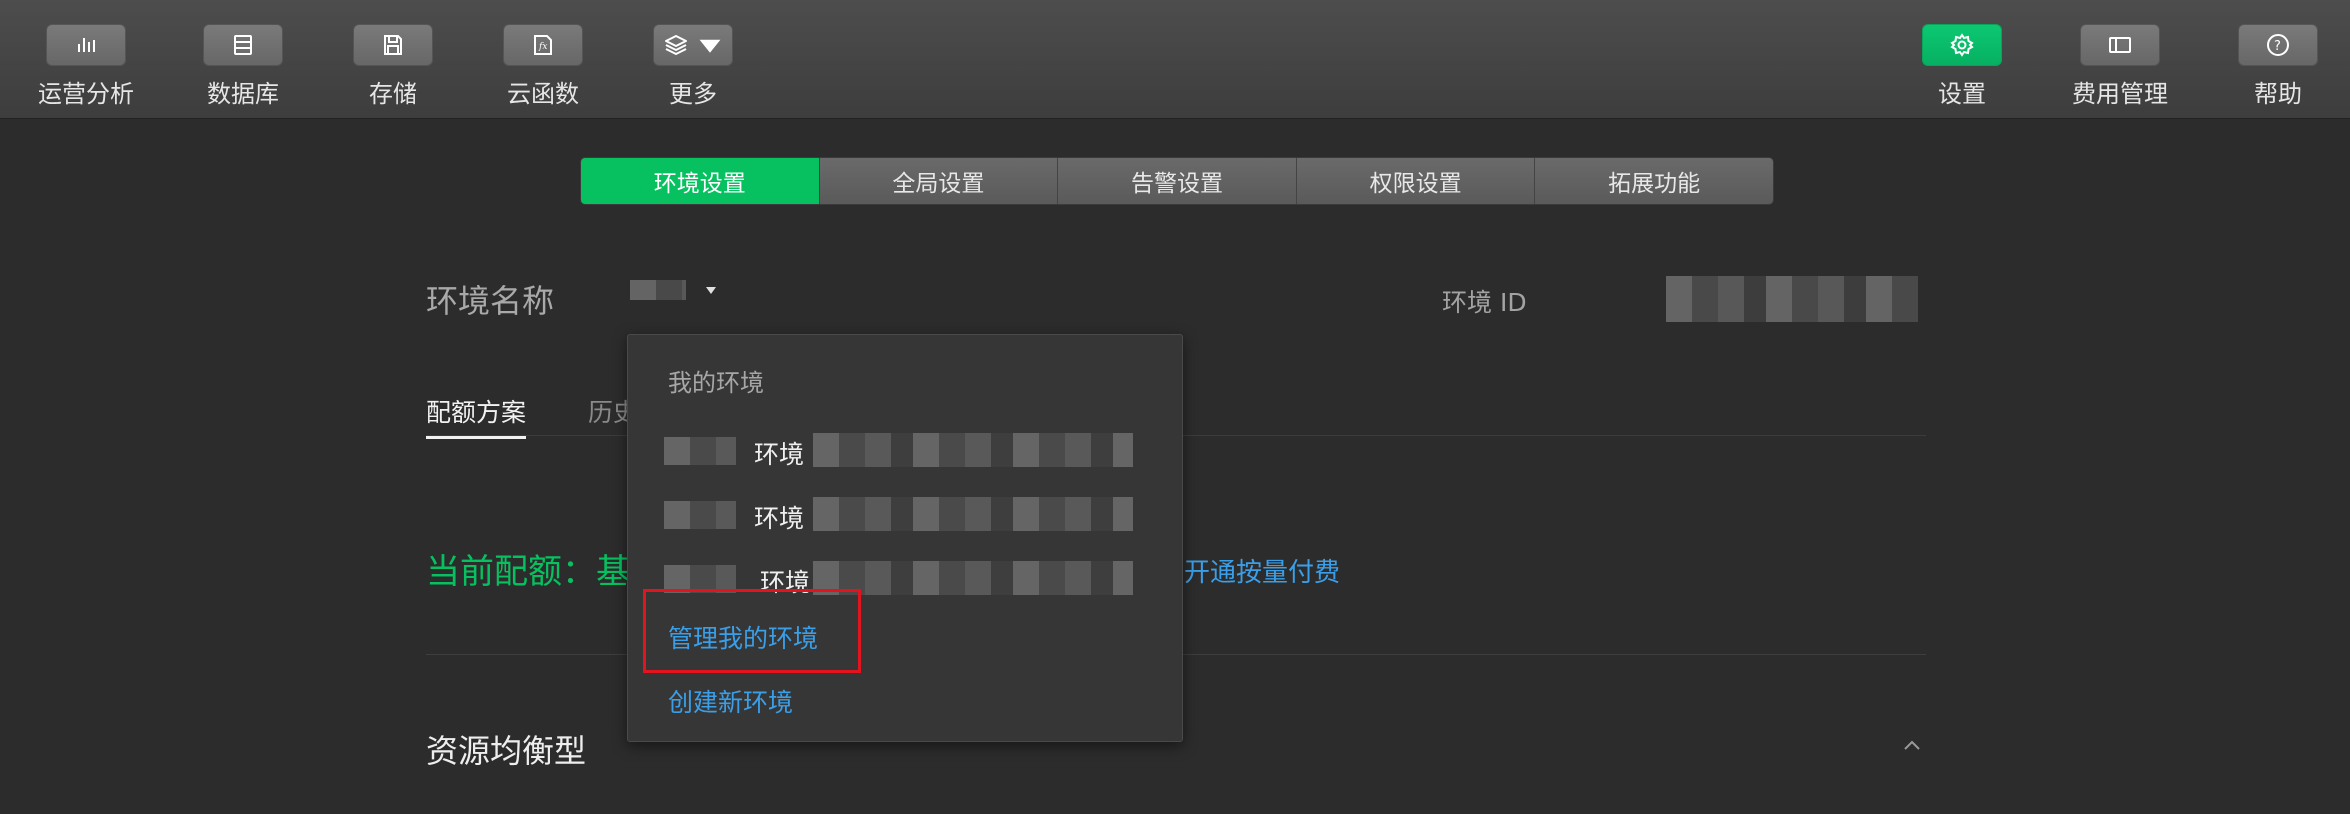 The width and height of the screenshot is (2350, 814). I want to click on redacted-env-name, so click(658, 290).